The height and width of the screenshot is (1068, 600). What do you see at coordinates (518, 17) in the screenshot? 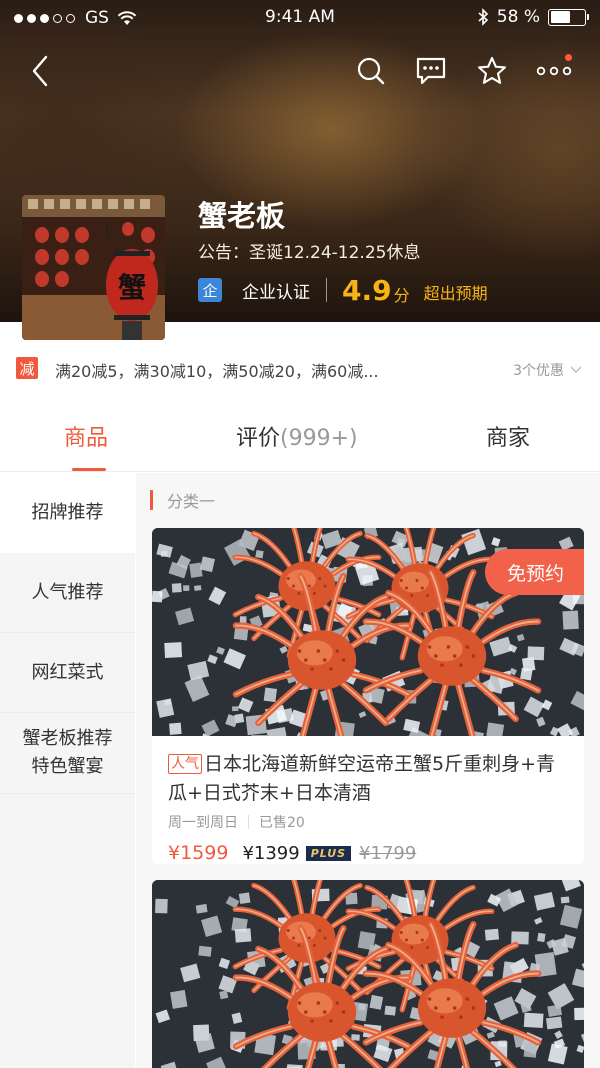
I see `battery-percent: 58 %` at bounding box center [518, 17].